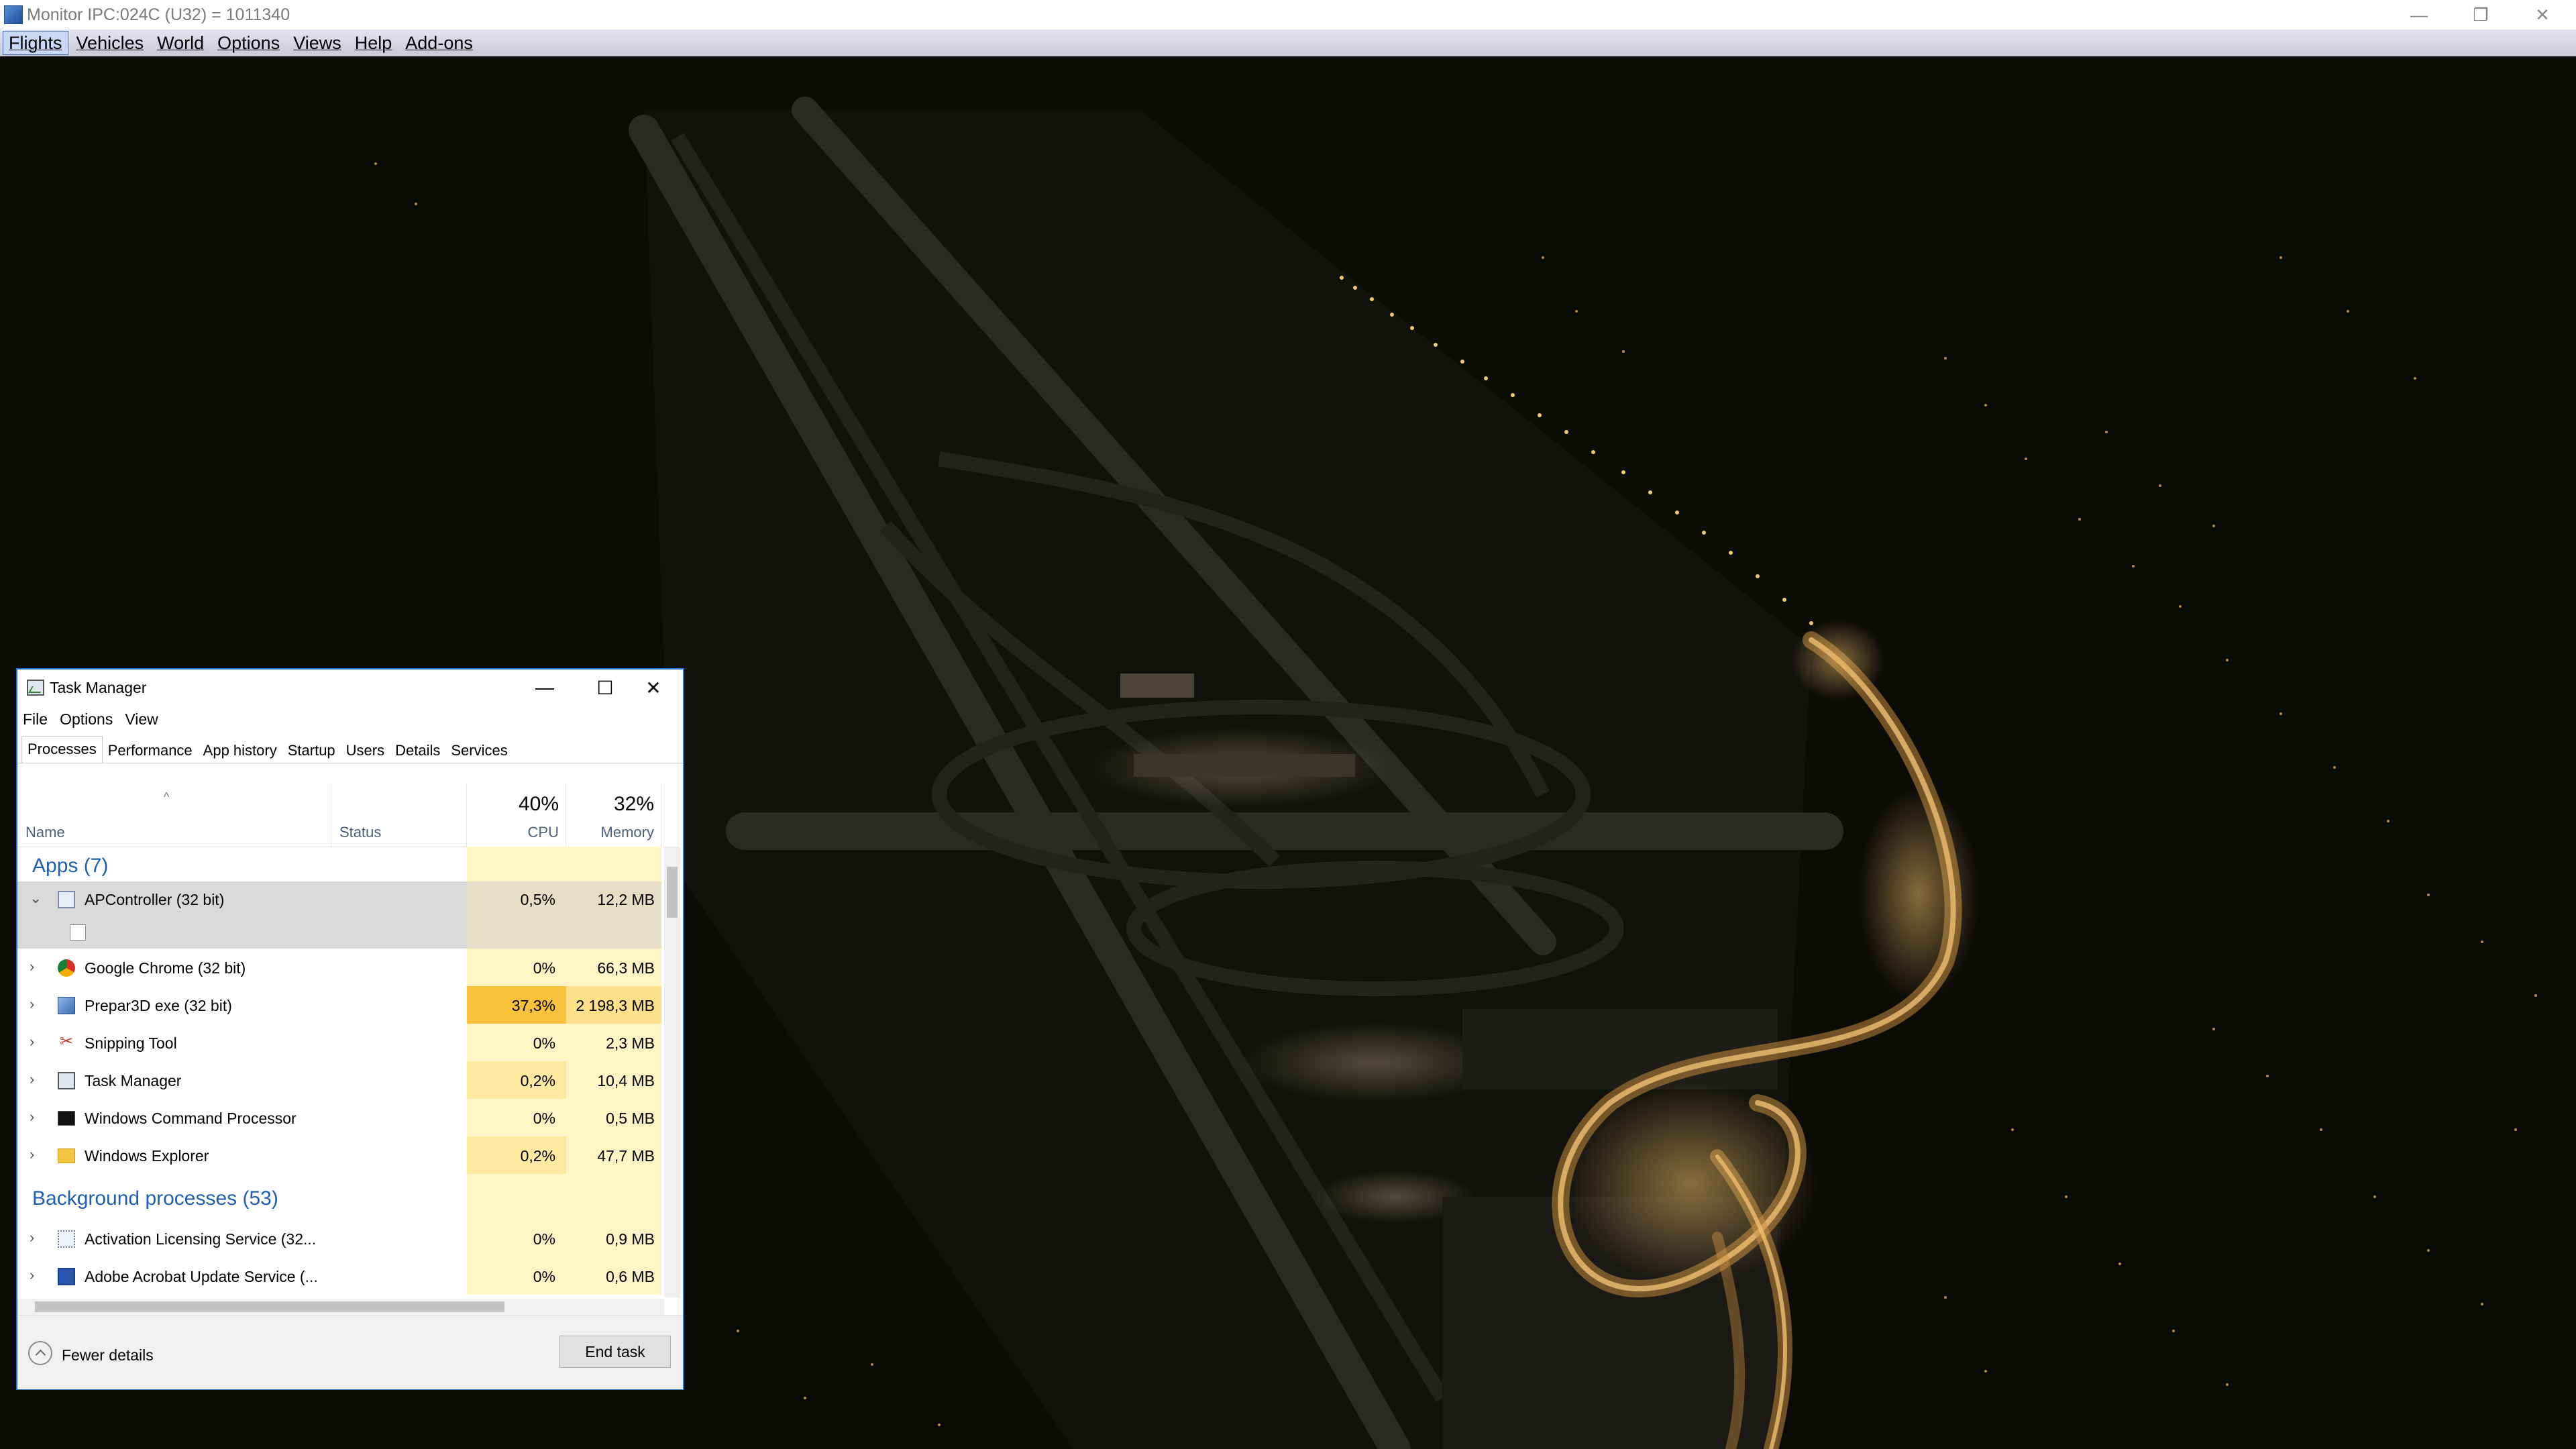  I want to click on tm-menu-file: File, so click(35, 719).